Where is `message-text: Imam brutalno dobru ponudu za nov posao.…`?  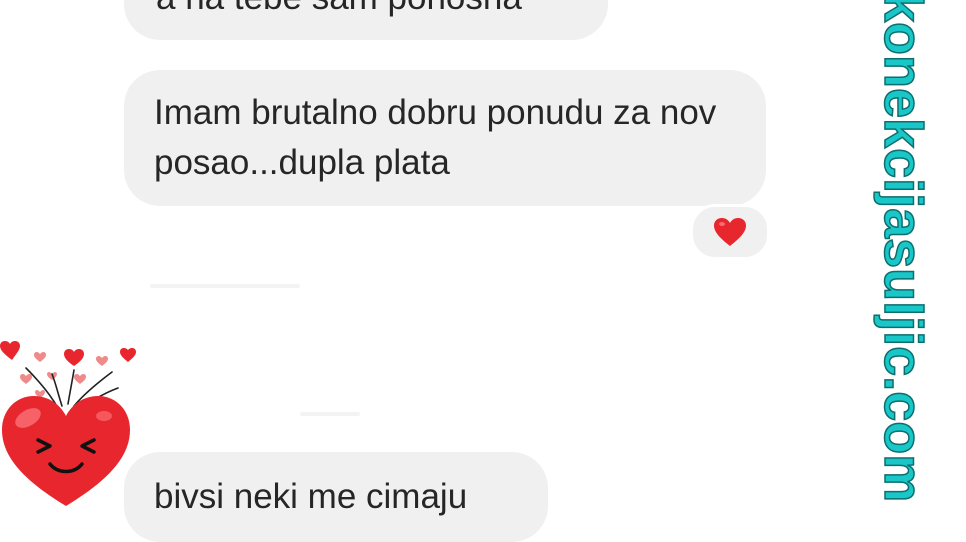 message-text: Imam brutalno dobru ponudu za nov posao.… is located at coordinates (435, 137).